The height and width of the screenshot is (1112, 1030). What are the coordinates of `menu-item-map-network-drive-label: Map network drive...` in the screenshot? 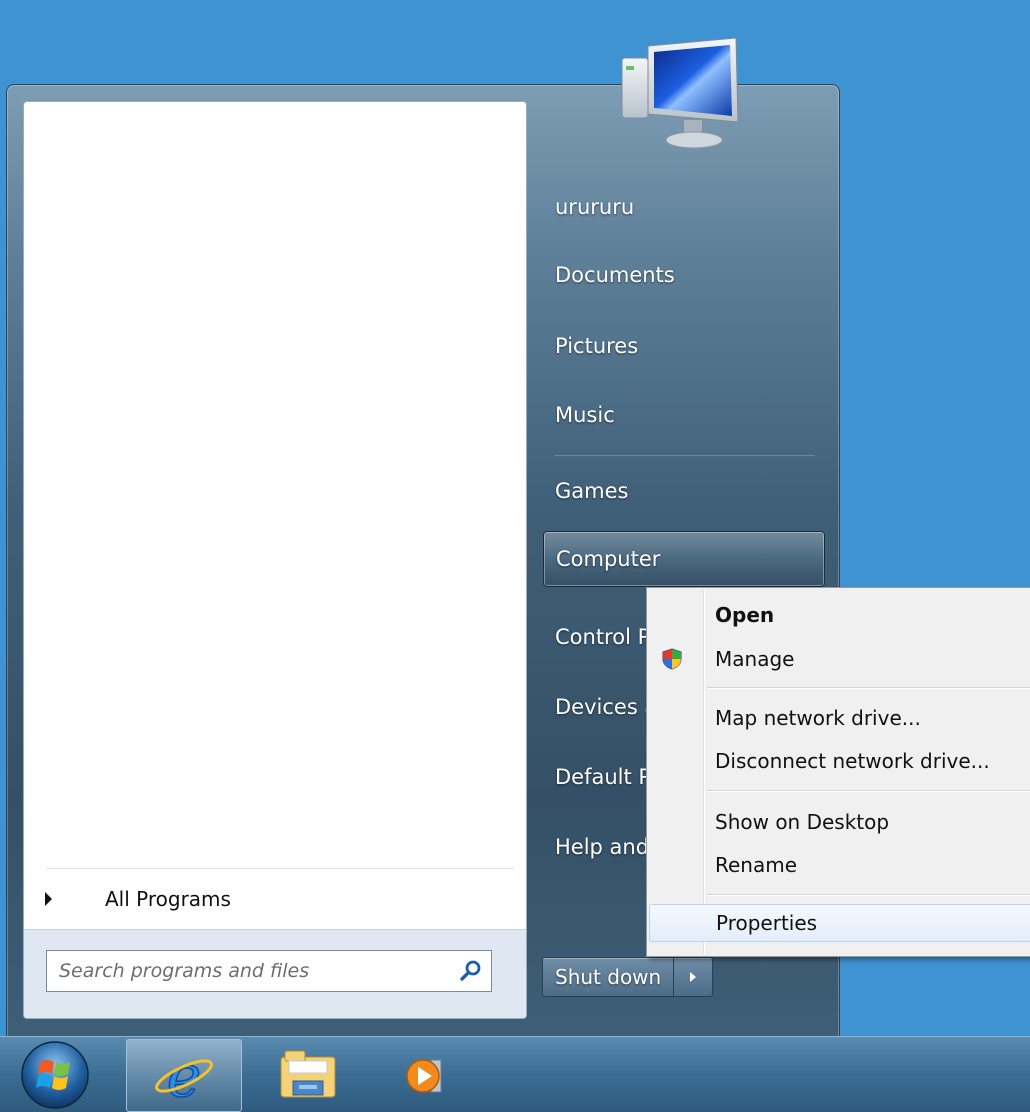 It's located at (818, 718).